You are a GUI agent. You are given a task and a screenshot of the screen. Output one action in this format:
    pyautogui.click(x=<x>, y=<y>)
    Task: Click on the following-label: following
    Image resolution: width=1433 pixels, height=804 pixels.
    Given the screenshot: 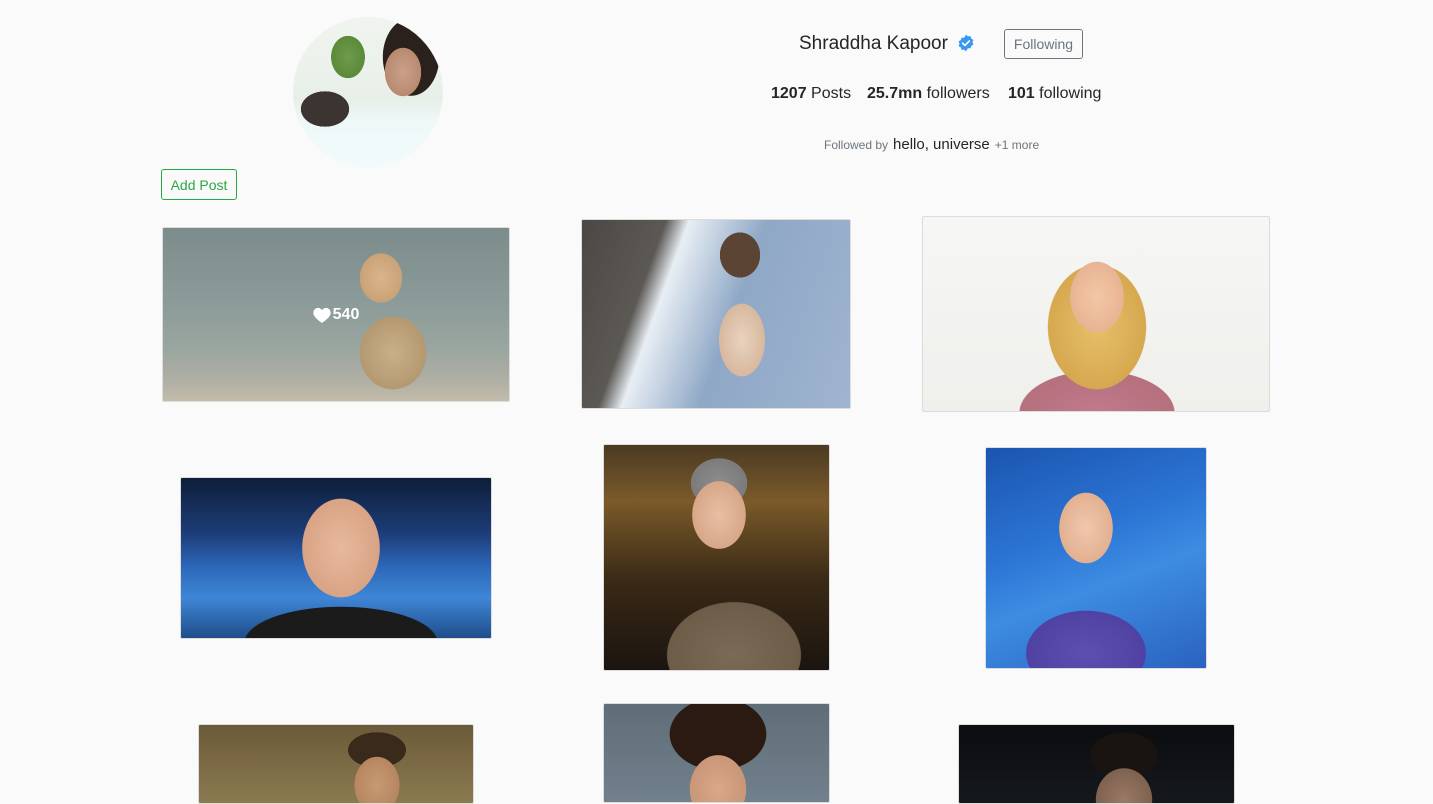 What is the action you would take?
    pyautogui.click(x=1070, y=93)
    